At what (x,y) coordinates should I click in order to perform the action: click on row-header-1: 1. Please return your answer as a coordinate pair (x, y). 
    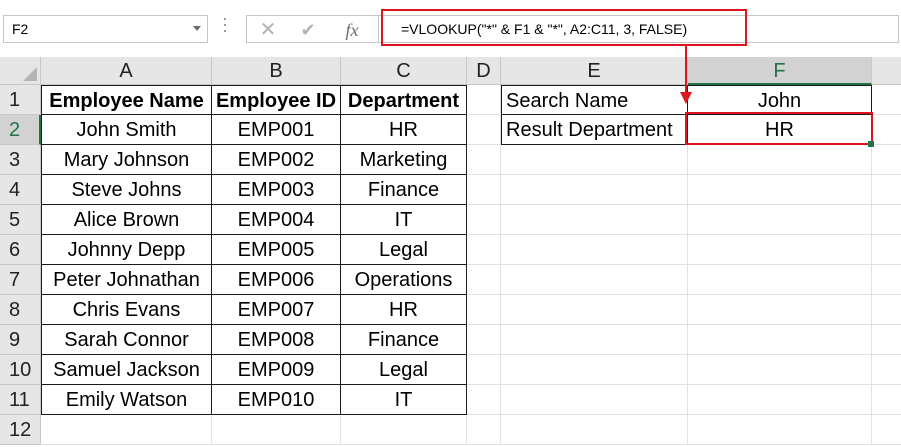
    Looking at the image, I should click on (20, 100).